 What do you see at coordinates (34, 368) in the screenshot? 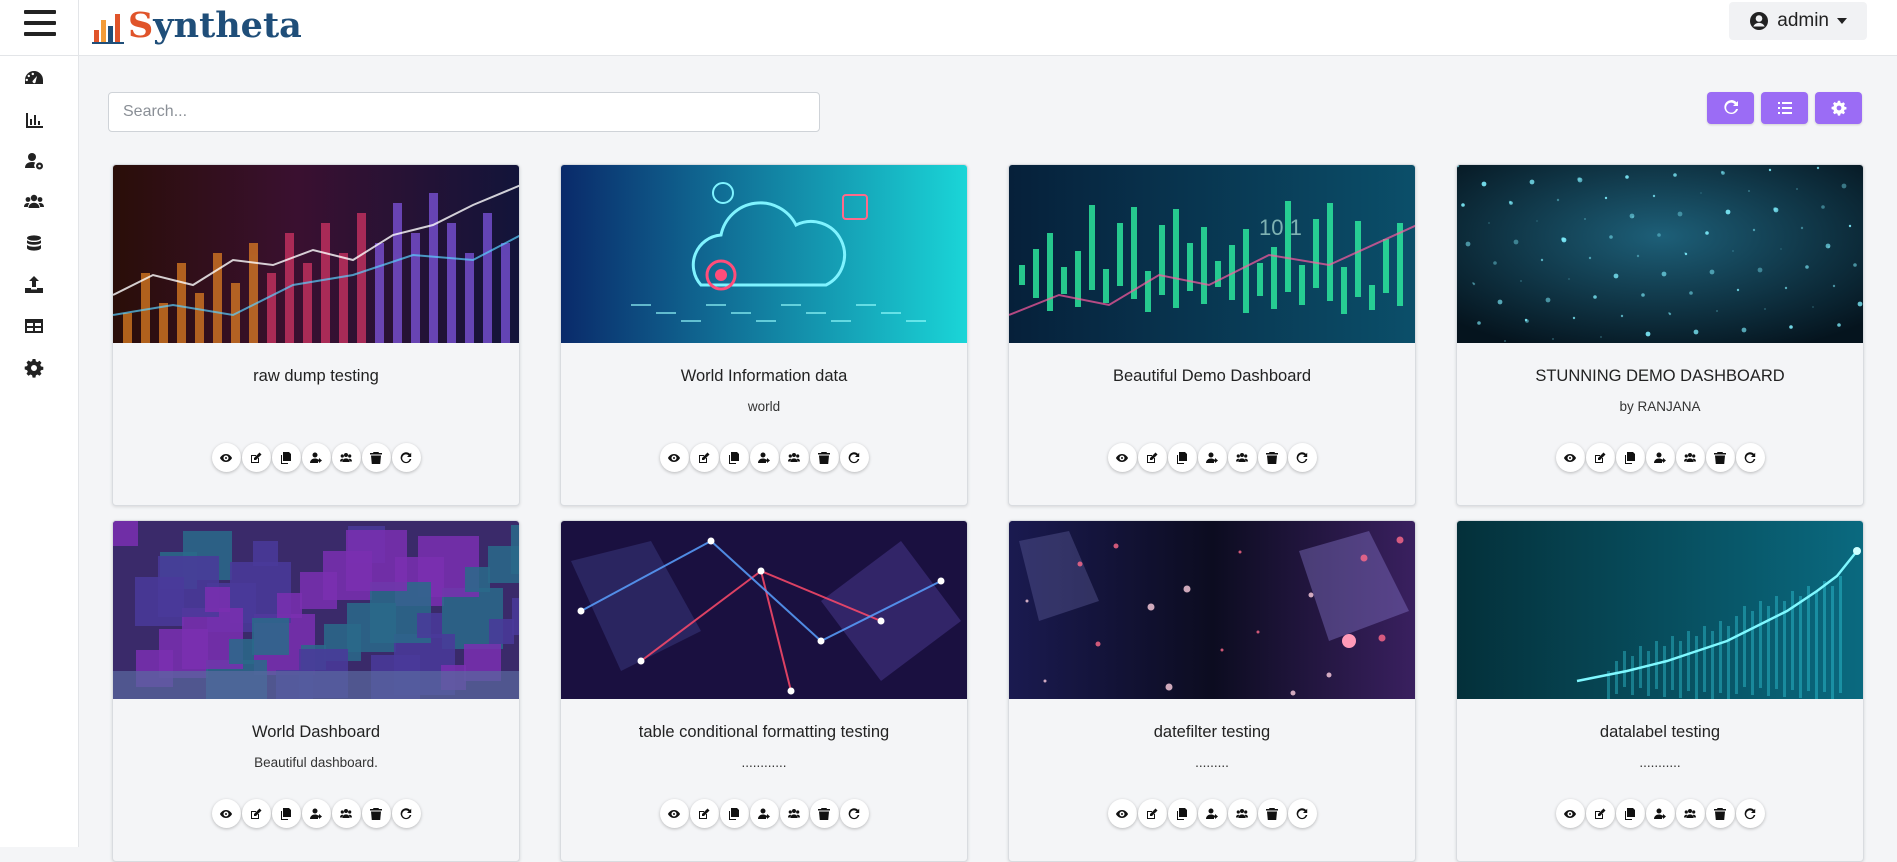
I see `sidebar-item-settings` at bounding box center [34, 368].